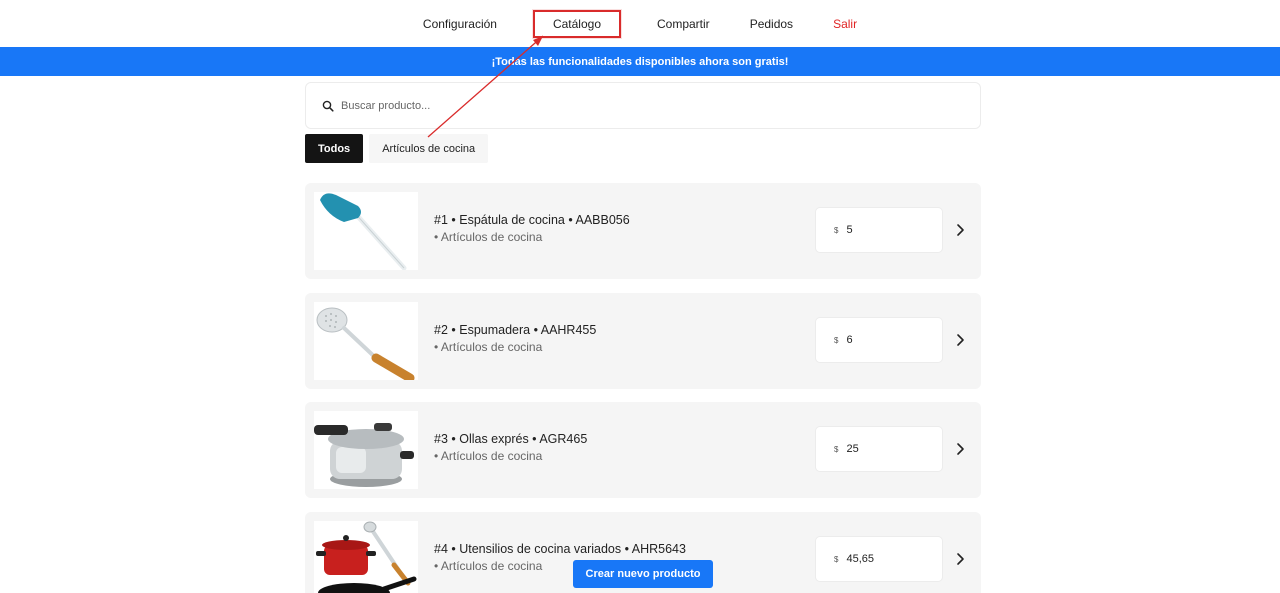  Describe the element at coordinates (860, 559) in the screenshot. I see `price-value: 45,65` at that location.